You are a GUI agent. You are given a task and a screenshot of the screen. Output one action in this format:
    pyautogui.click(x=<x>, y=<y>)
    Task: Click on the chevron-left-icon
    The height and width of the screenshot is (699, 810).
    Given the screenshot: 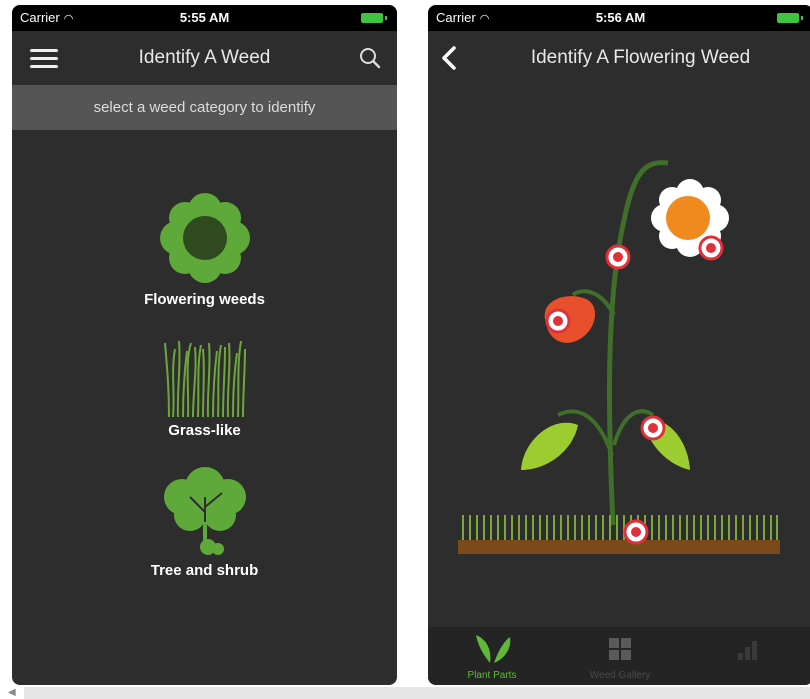 What is the action you would take?
    pyautogui.click(x=450, y=58)
    